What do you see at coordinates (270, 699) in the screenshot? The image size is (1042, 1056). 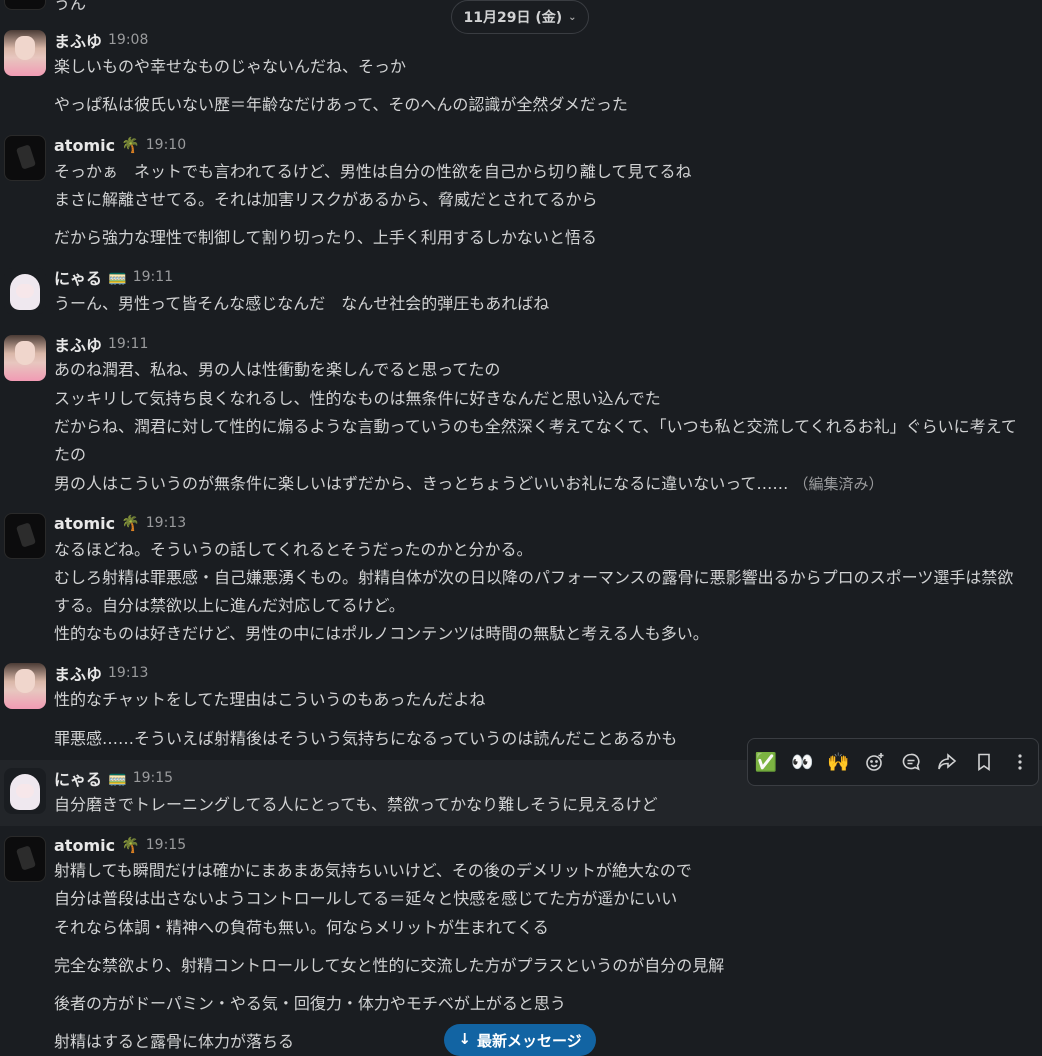 I see `message-text: 性的なチャットをしてた理由はこういうのもあったんだよね` at bounding box center [270, 699].